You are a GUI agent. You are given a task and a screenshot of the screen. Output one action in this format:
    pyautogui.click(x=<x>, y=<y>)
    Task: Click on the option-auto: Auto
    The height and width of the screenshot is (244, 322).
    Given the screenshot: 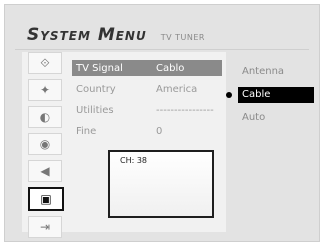 What is the action you would take?
    pyautogui.click(x=276, y=118)
    